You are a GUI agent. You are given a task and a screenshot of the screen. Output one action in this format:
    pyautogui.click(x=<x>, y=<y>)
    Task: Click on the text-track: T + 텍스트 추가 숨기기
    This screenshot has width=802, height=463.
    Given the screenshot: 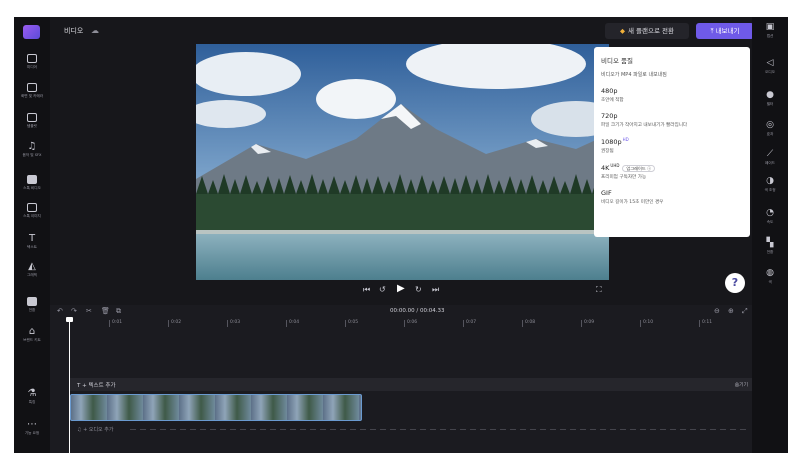 What is the action you would take?
    pyautogui.click(x=411, y=384)
    